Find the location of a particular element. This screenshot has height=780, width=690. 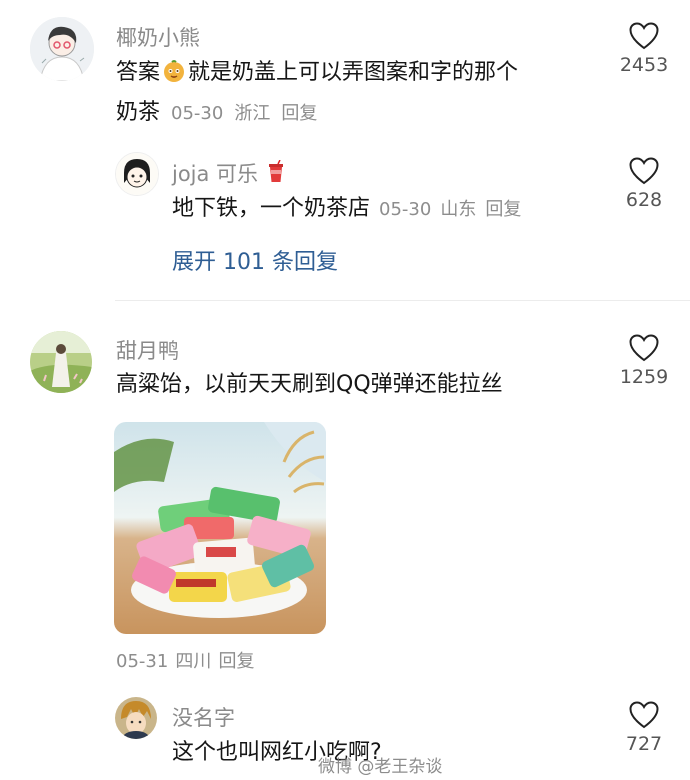

divider is located at coordinates (402, 300).